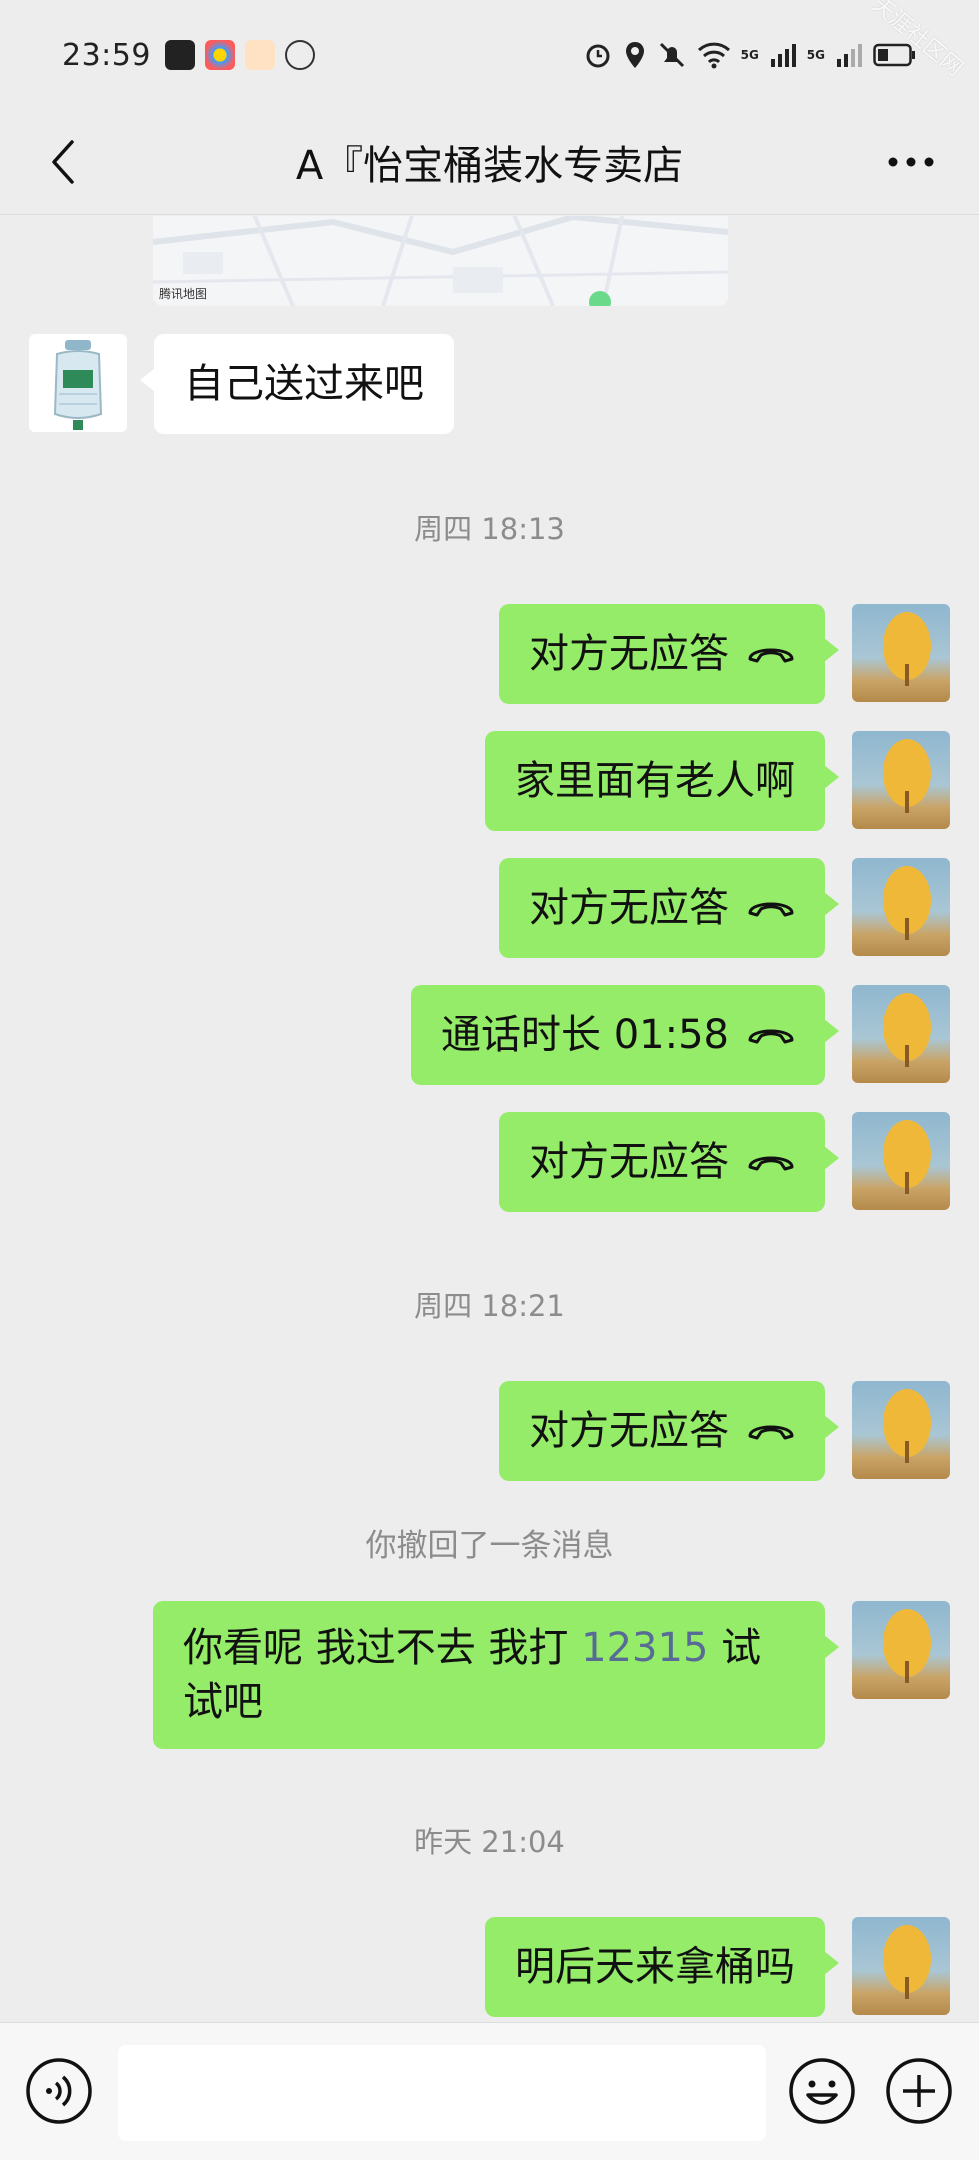 This screenshot has width=979, height=2160. Describe the element at coordinates (634, 55) in the screenshot. I see `location-icon` at that location.